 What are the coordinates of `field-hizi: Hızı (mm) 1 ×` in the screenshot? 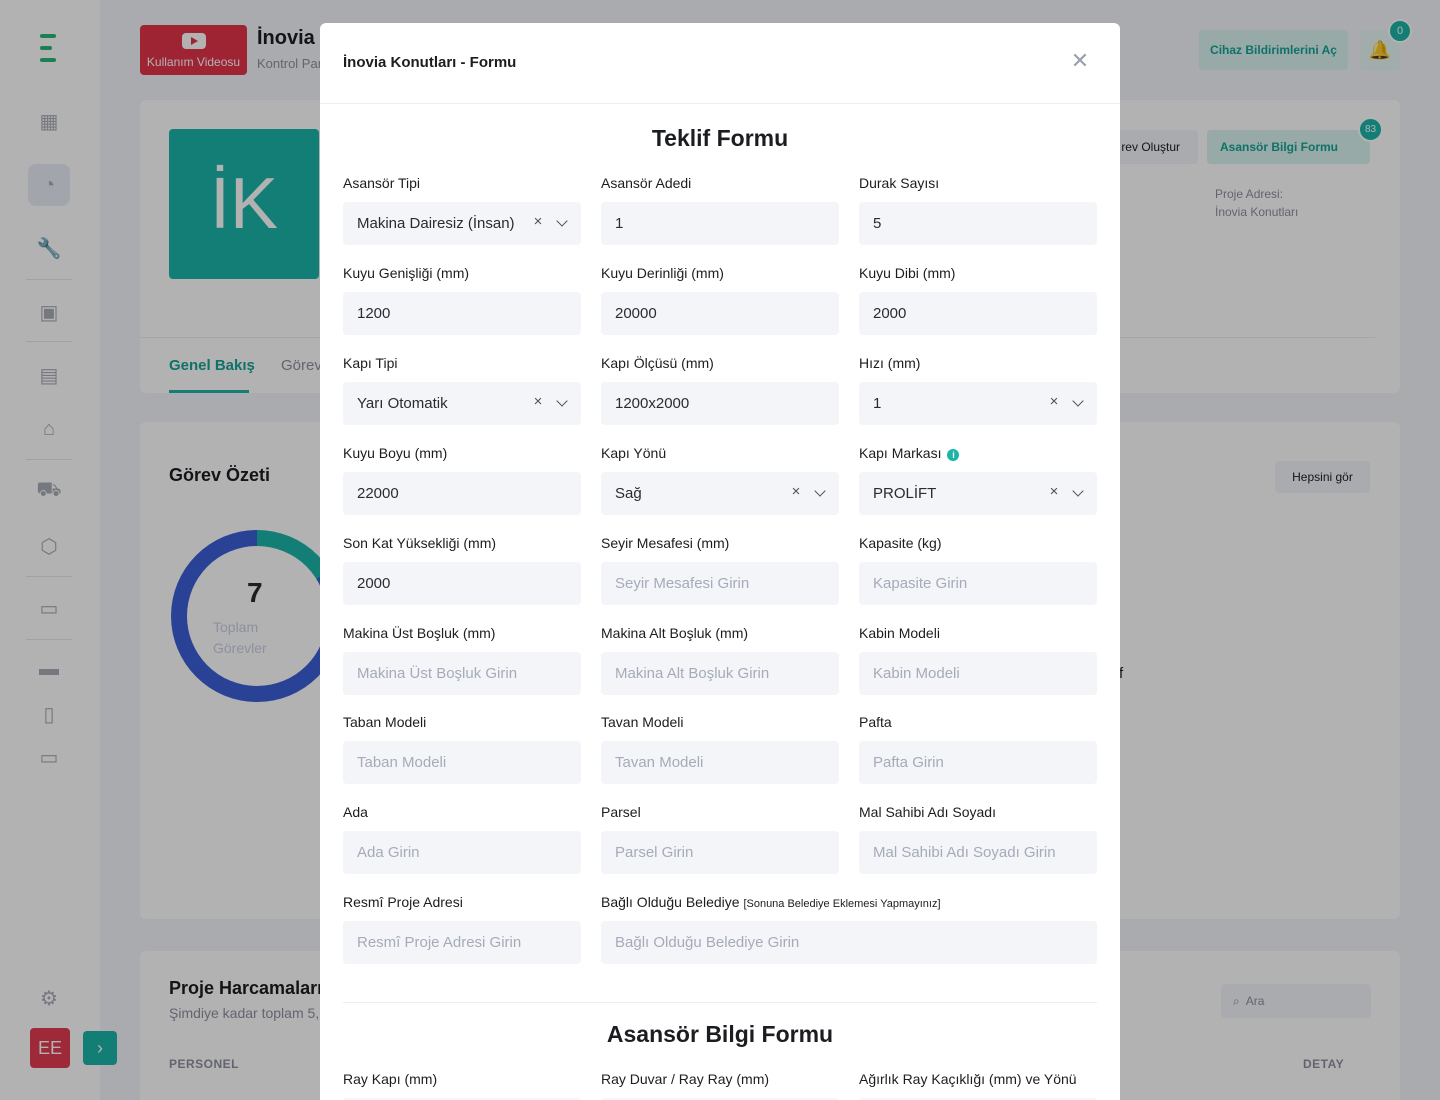 It's located at (978, 389).